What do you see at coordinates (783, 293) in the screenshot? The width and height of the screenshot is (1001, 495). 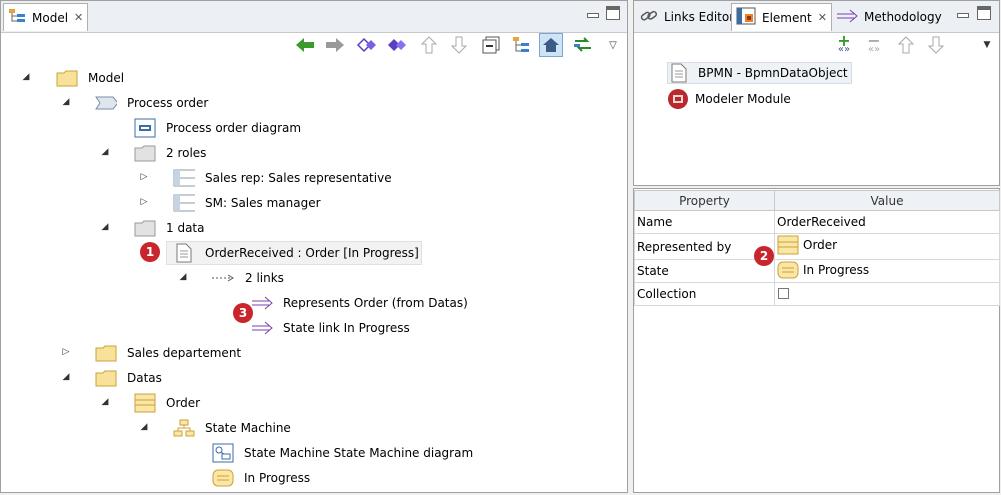 I see `collection-checkbox` at bounding box center [783, 293].